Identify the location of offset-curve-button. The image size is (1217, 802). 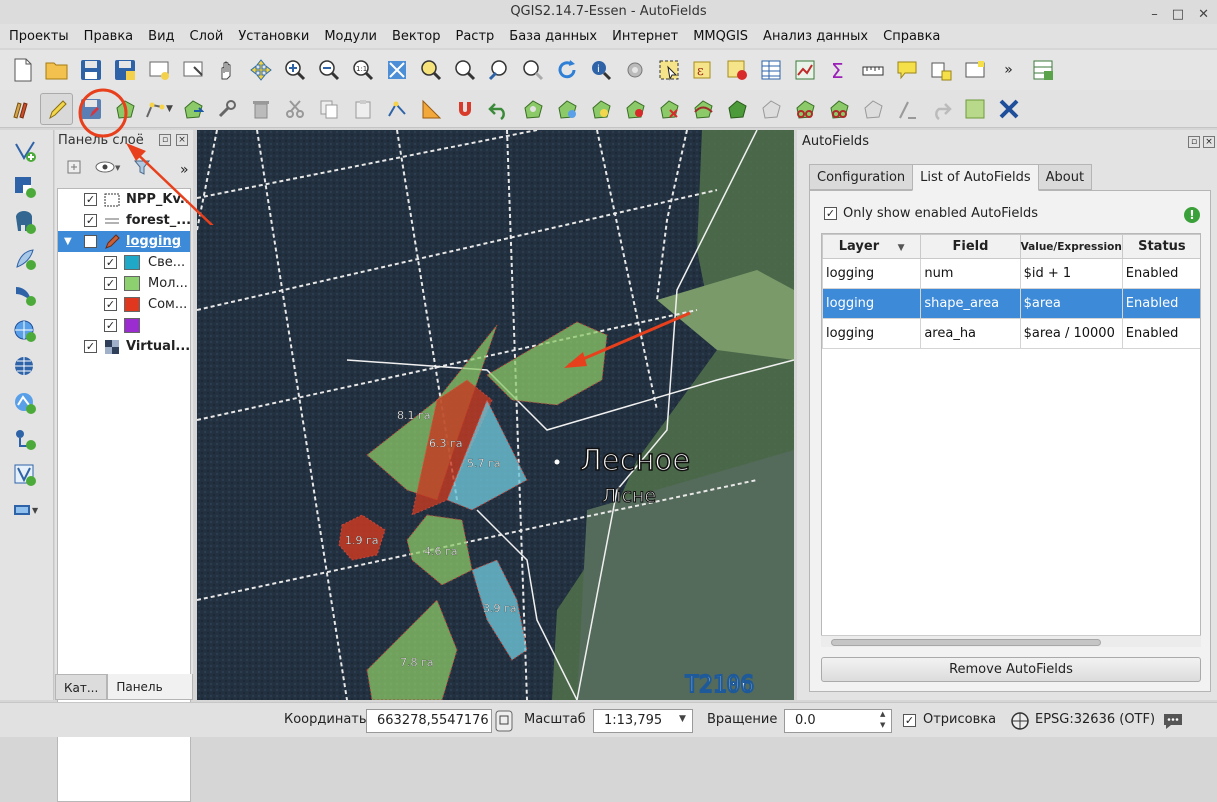
(736, 109).